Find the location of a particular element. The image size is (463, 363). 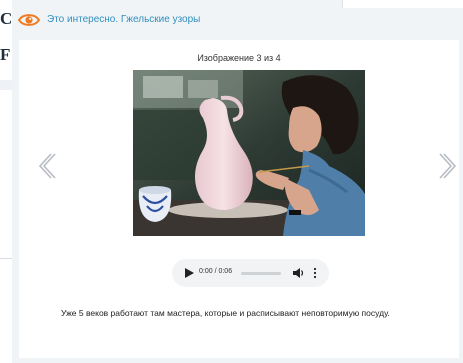

volume-icon is located at coordinates (299, 273).